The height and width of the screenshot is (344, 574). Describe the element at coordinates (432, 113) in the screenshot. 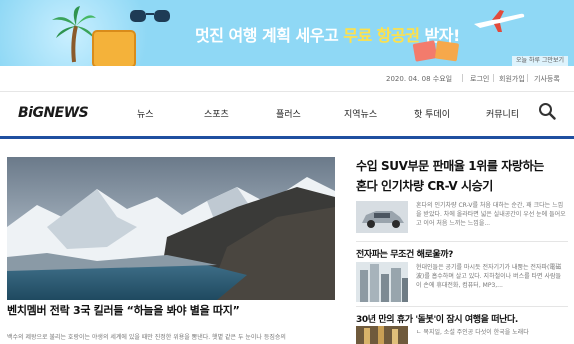

I see `nav-item-hot-today: 핫 투데이` at that location.